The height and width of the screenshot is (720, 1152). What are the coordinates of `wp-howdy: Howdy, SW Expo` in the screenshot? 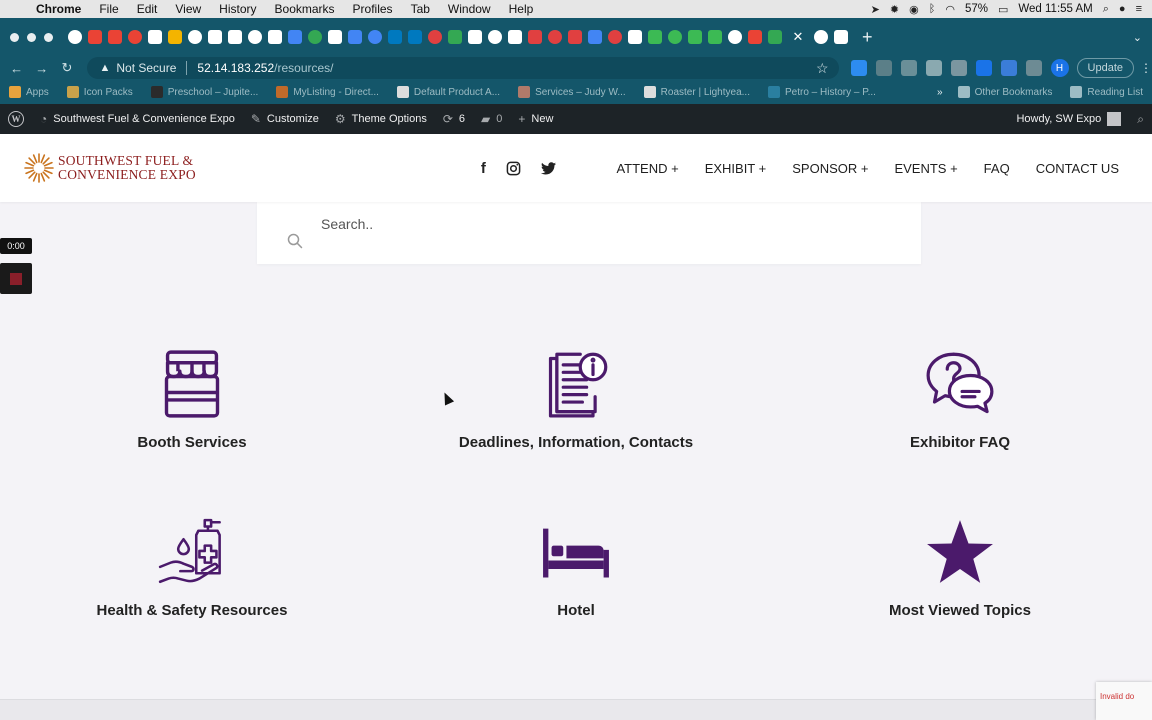 It's located at (1058, 119).